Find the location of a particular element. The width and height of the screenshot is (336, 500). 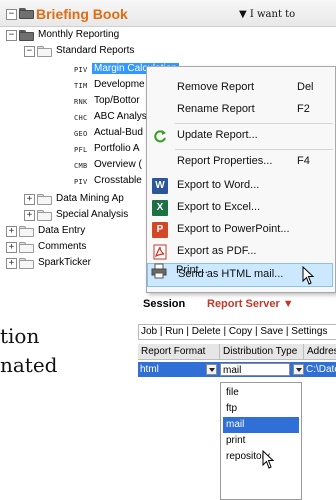

report-type-code: TIM is located at coordinates (81, 86).